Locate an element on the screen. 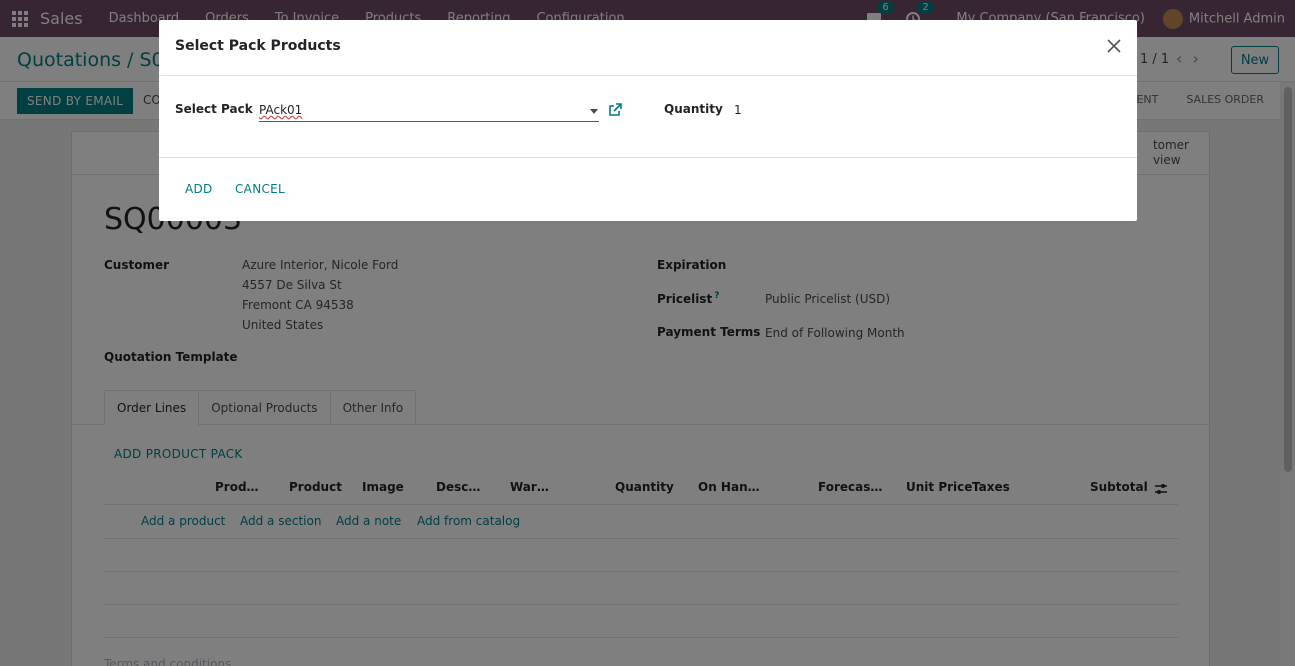 The height and width of the screenshot is (666, 1295). dialog-body: Select Pack PAck01 Quantity 1 is located at coordinates (648, 117).